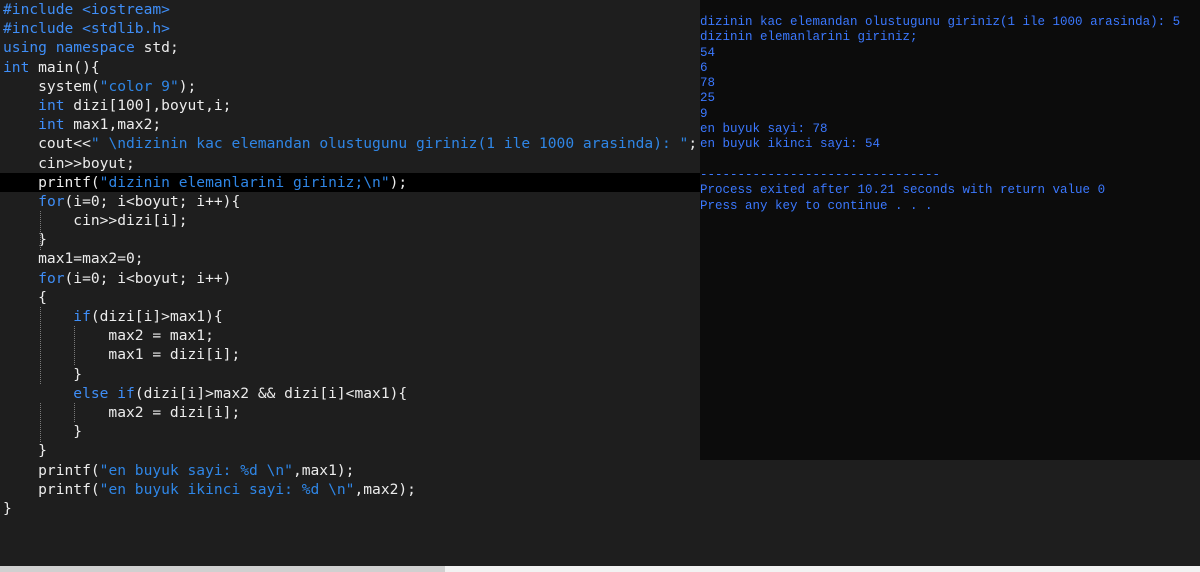 This screenshot has height=572, width=1200. Describe the element at coordinates (156, 48) in the screenshot. I see `code-token: std;` at that location.